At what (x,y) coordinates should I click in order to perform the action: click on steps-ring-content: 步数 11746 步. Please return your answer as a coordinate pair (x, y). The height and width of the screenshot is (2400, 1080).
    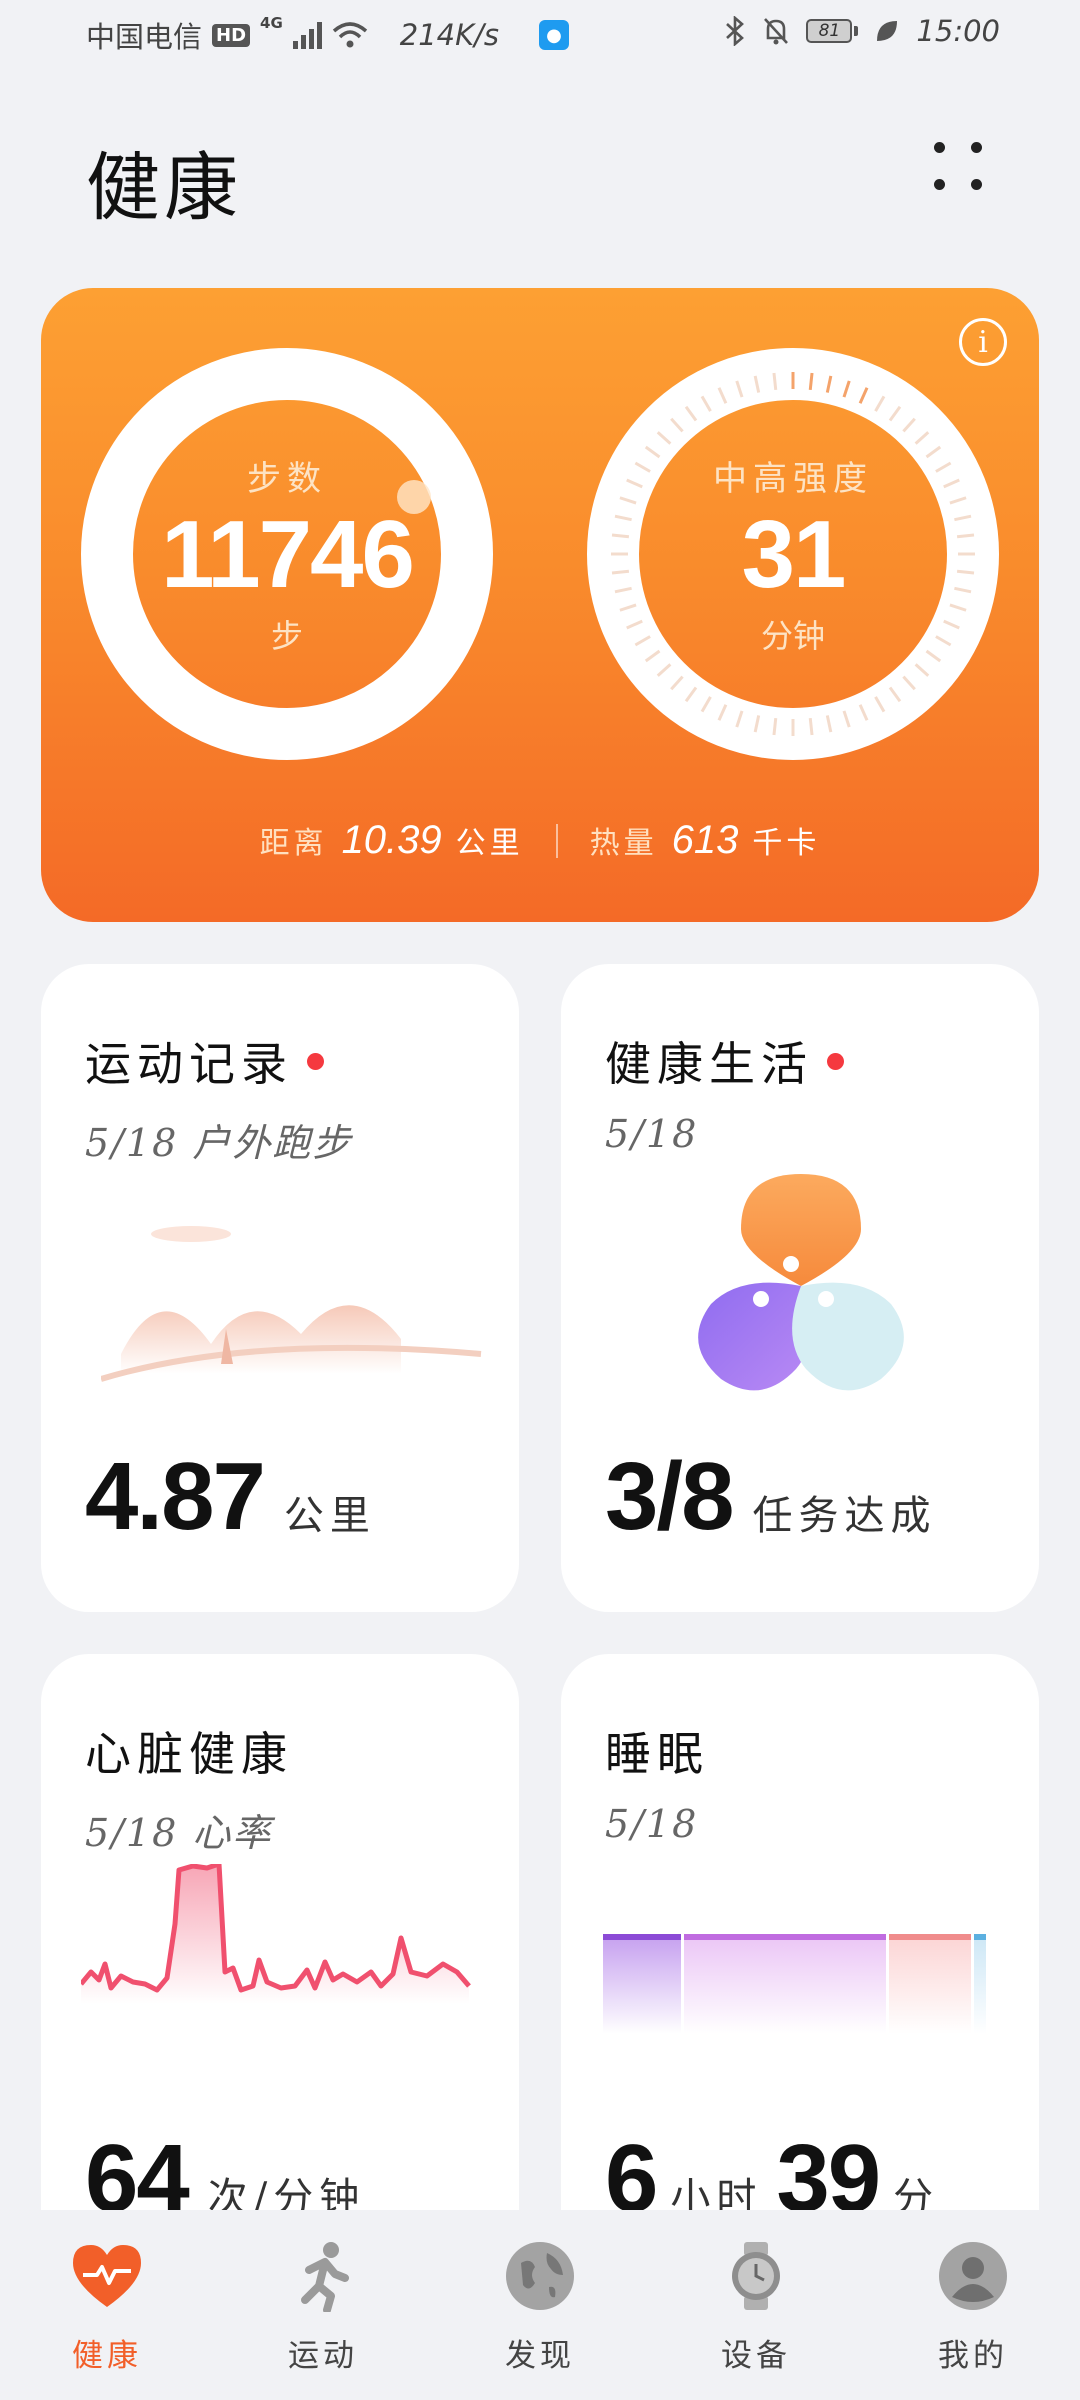
    Looking at the image, I should click on (287, 554).